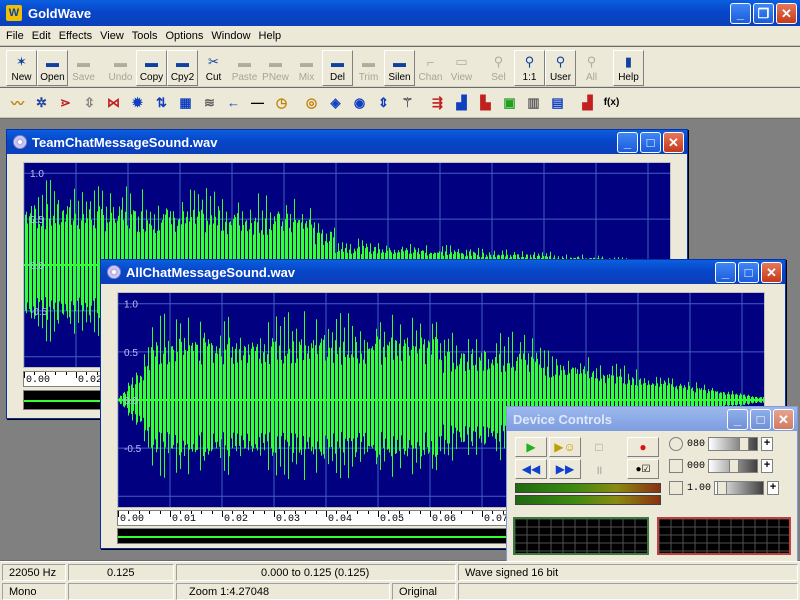 Image resolution: width=800 pixels, height=600 pixels. Describe the element at coordinates (270, 36) in the screenshot. I see `menu-help: Help` at that location.